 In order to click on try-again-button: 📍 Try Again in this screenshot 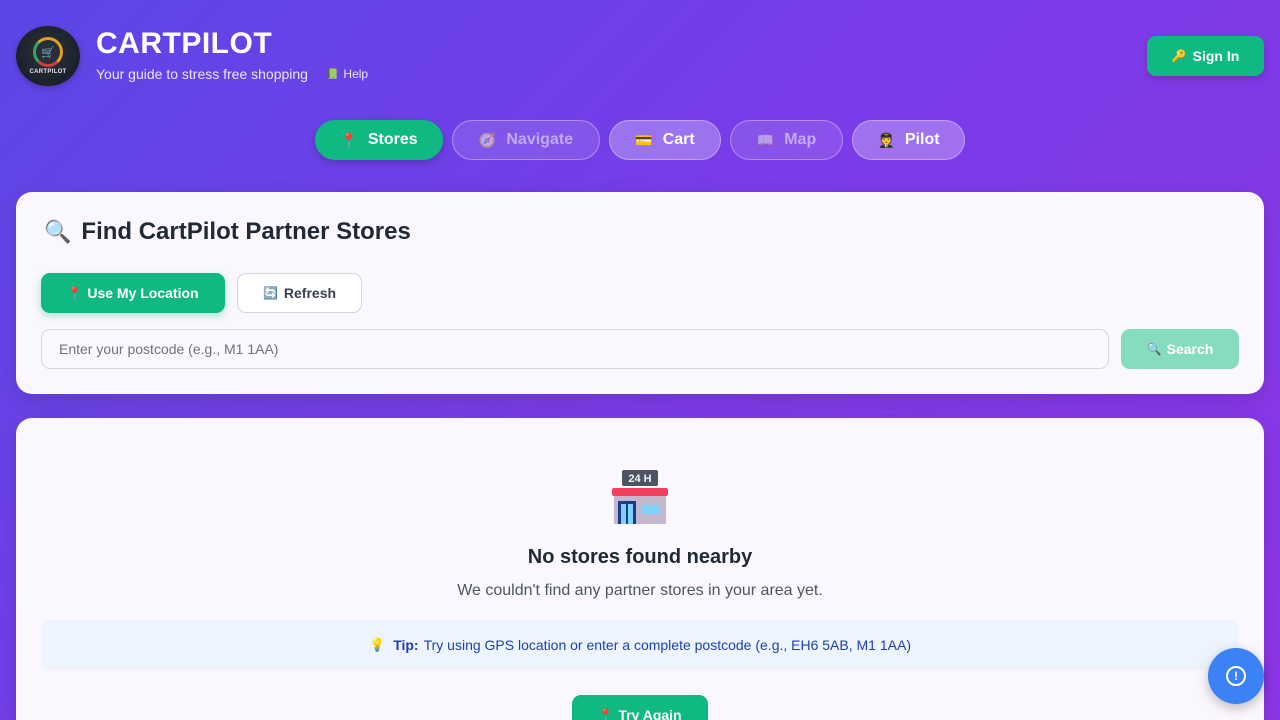, I will do `click(640, 707)`.